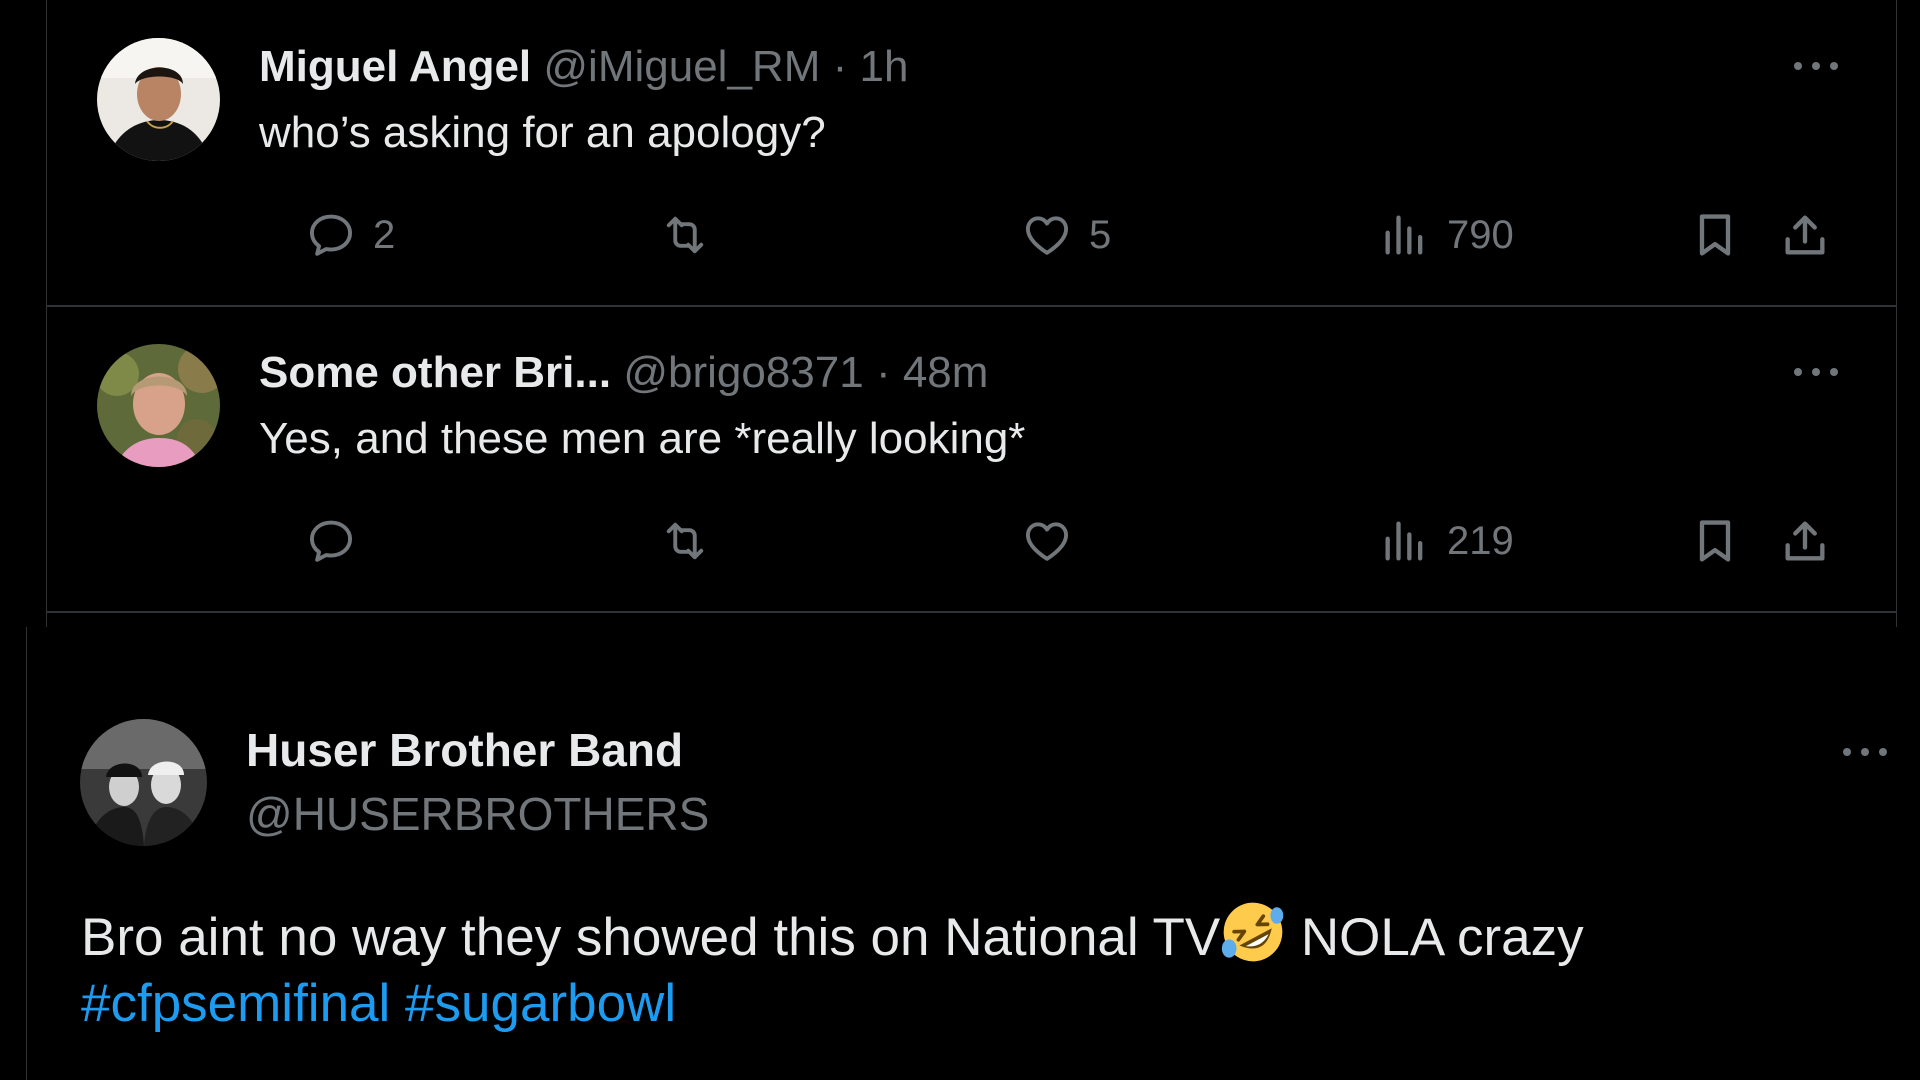 This screenshot has width=1920, height=1080. I want to click on action-bar: 2 5 790, so click(1069, 235).